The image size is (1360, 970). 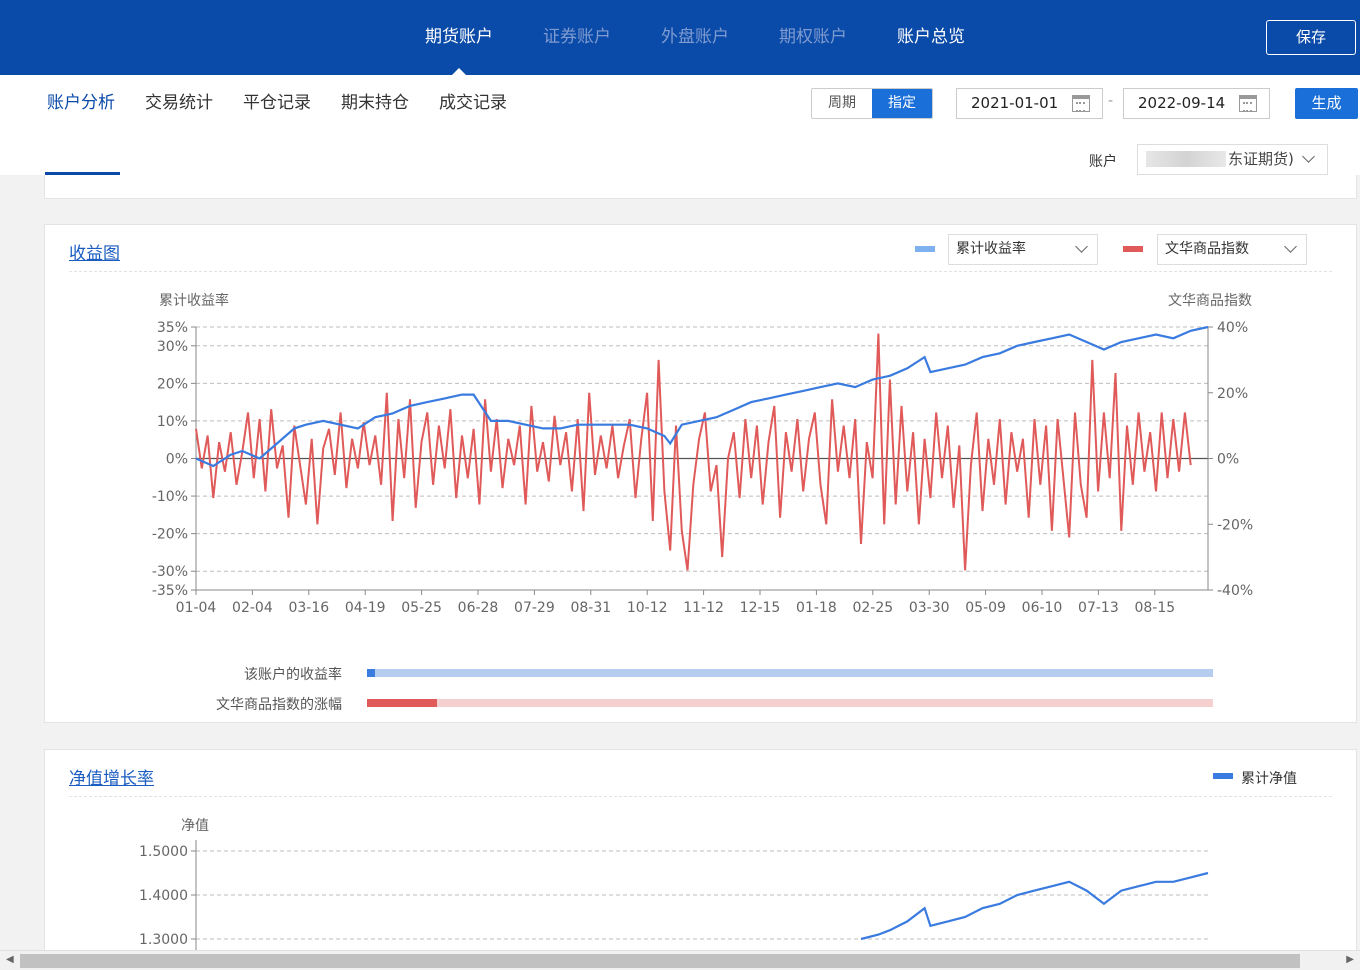 I want to click on y-left-tick-label: -10%, so click(x=170, y=497).